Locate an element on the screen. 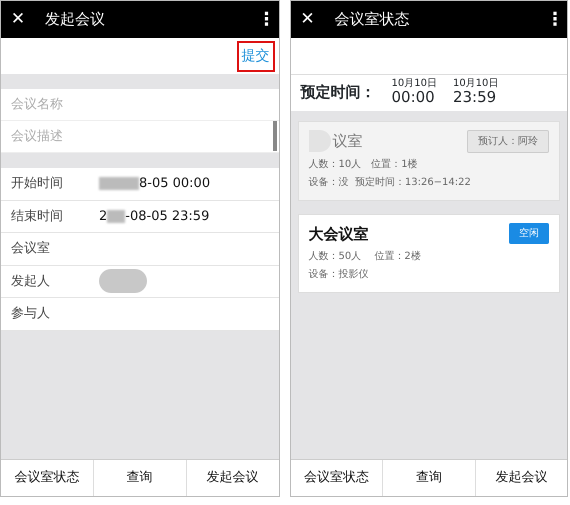 The image size is (570, 505). scrollbar is located at coordinates (274, 136).